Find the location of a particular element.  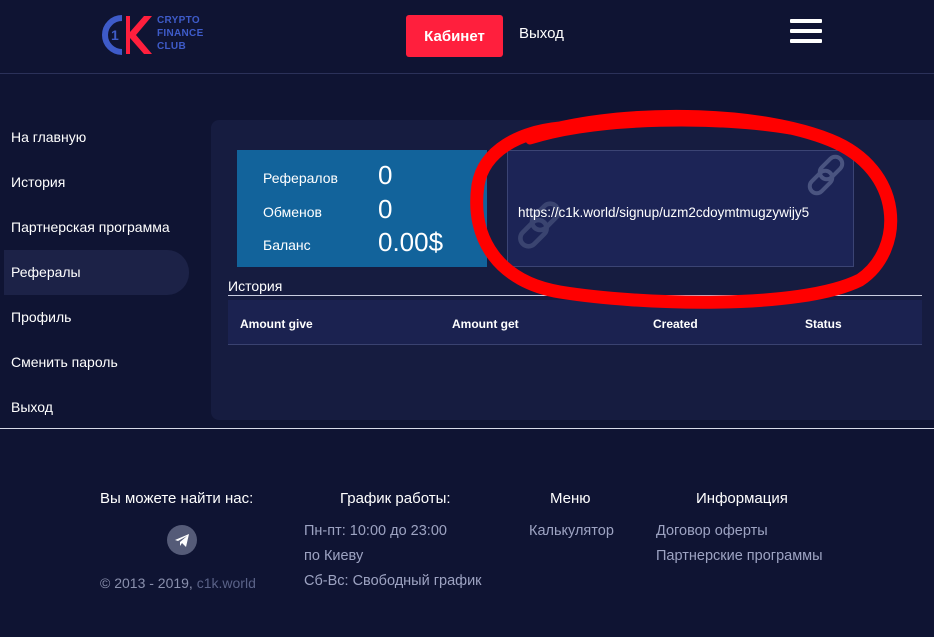

schedule-line: Пн-пт: 10:00 до 23:00 is located at coordinates (375, 531).